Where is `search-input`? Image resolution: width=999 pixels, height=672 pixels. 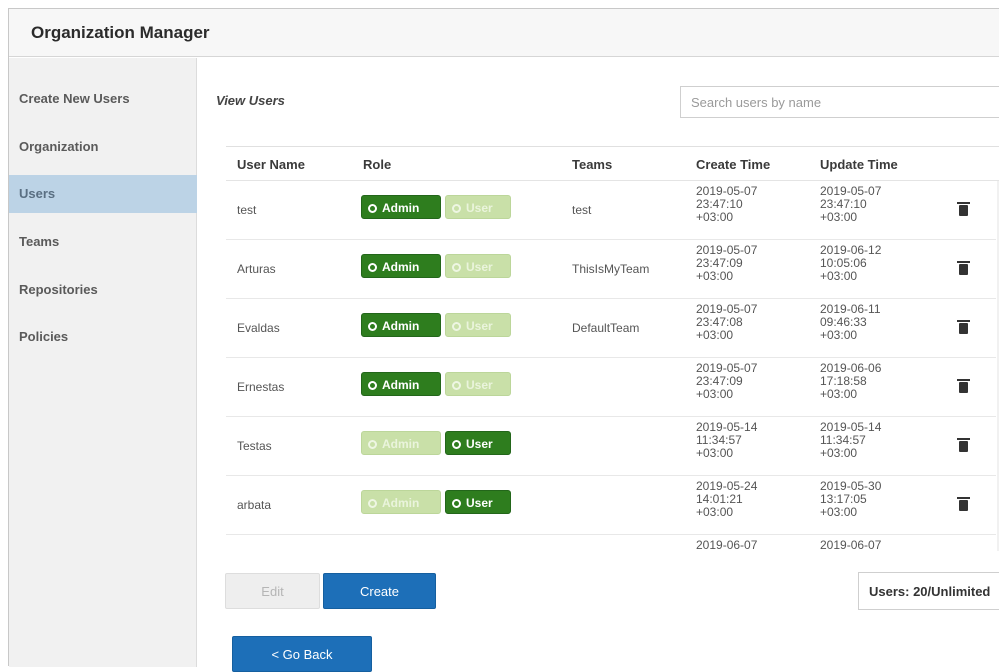
search-input is located at coordinates (839, 102).